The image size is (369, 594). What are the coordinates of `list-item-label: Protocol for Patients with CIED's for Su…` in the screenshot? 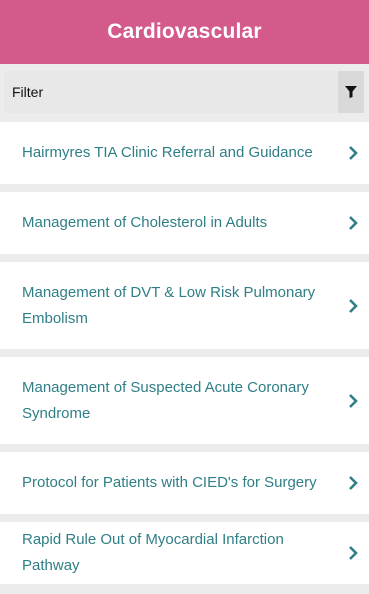 It's located at (169, 482).